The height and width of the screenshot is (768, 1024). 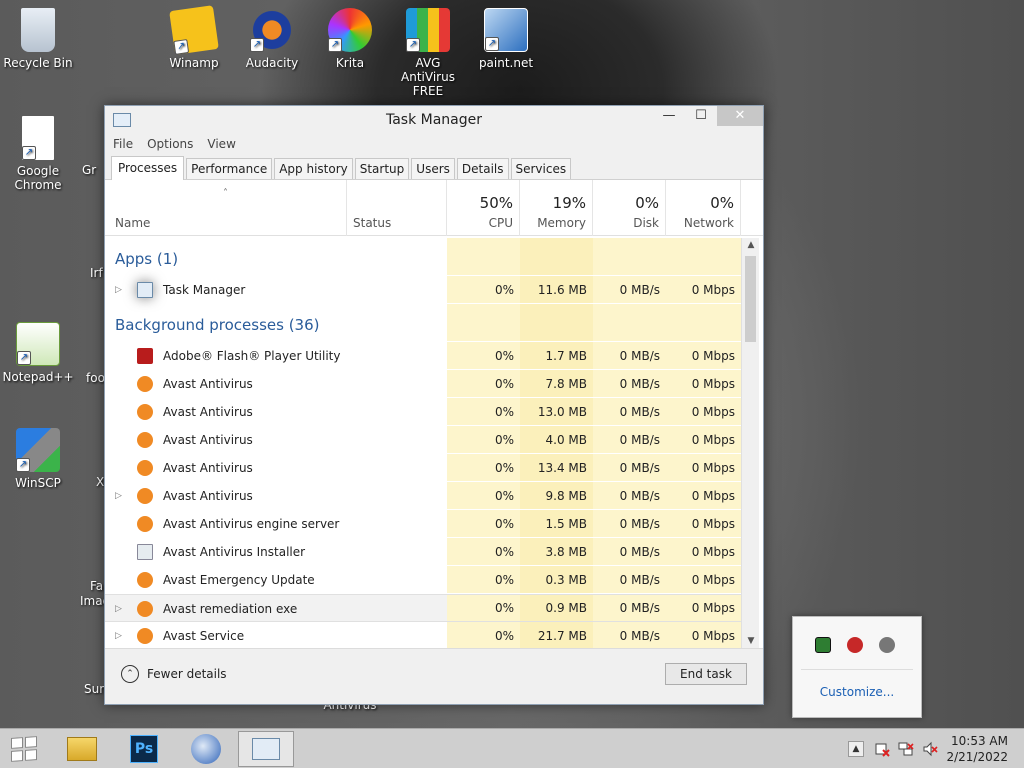 I want to click on network-icon, so click(x=906, y=749).